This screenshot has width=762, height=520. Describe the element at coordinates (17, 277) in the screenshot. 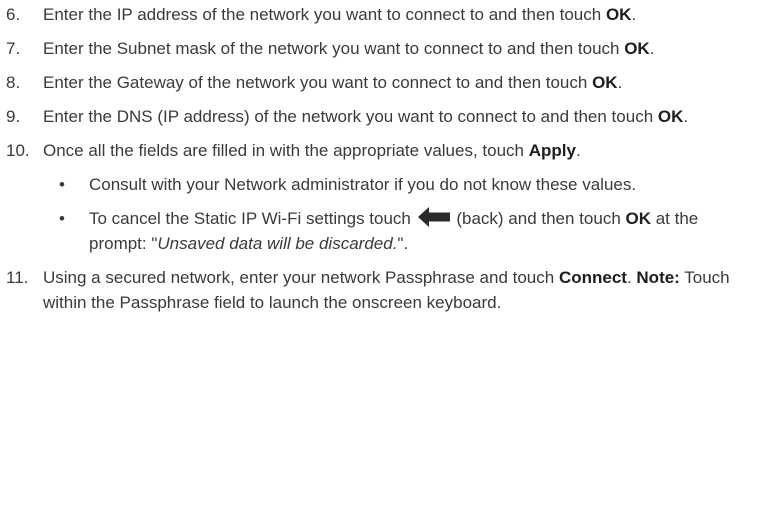

I see `step-number: 11.` at that location.